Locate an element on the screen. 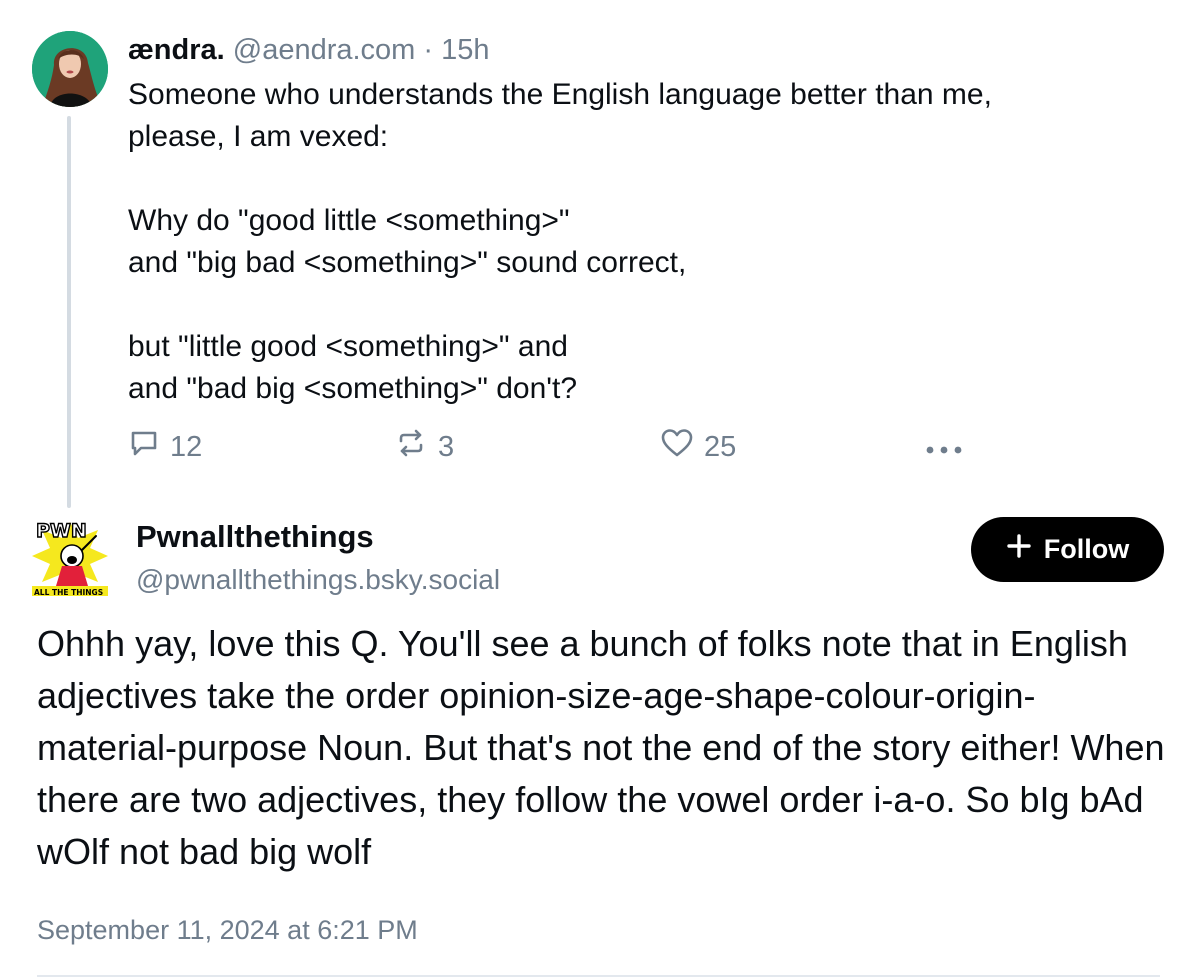  divider is located at coordinates (598, 976).